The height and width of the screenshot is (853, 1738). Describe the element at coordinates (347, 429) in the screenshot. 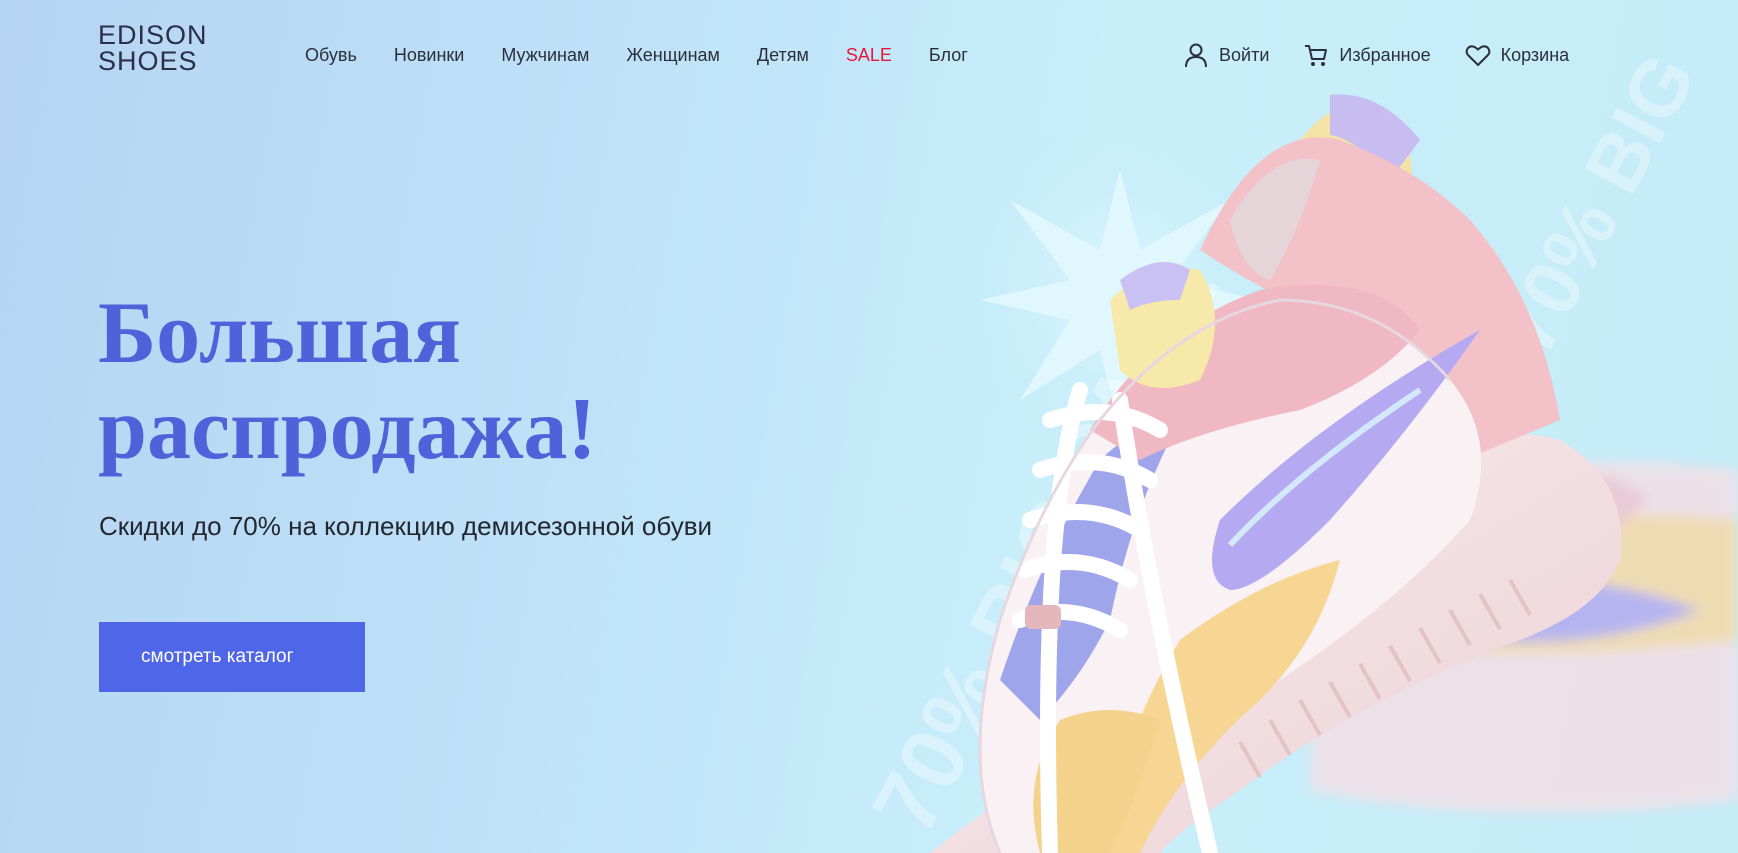

I see `hero-title-line2: распродажа!` at that location.